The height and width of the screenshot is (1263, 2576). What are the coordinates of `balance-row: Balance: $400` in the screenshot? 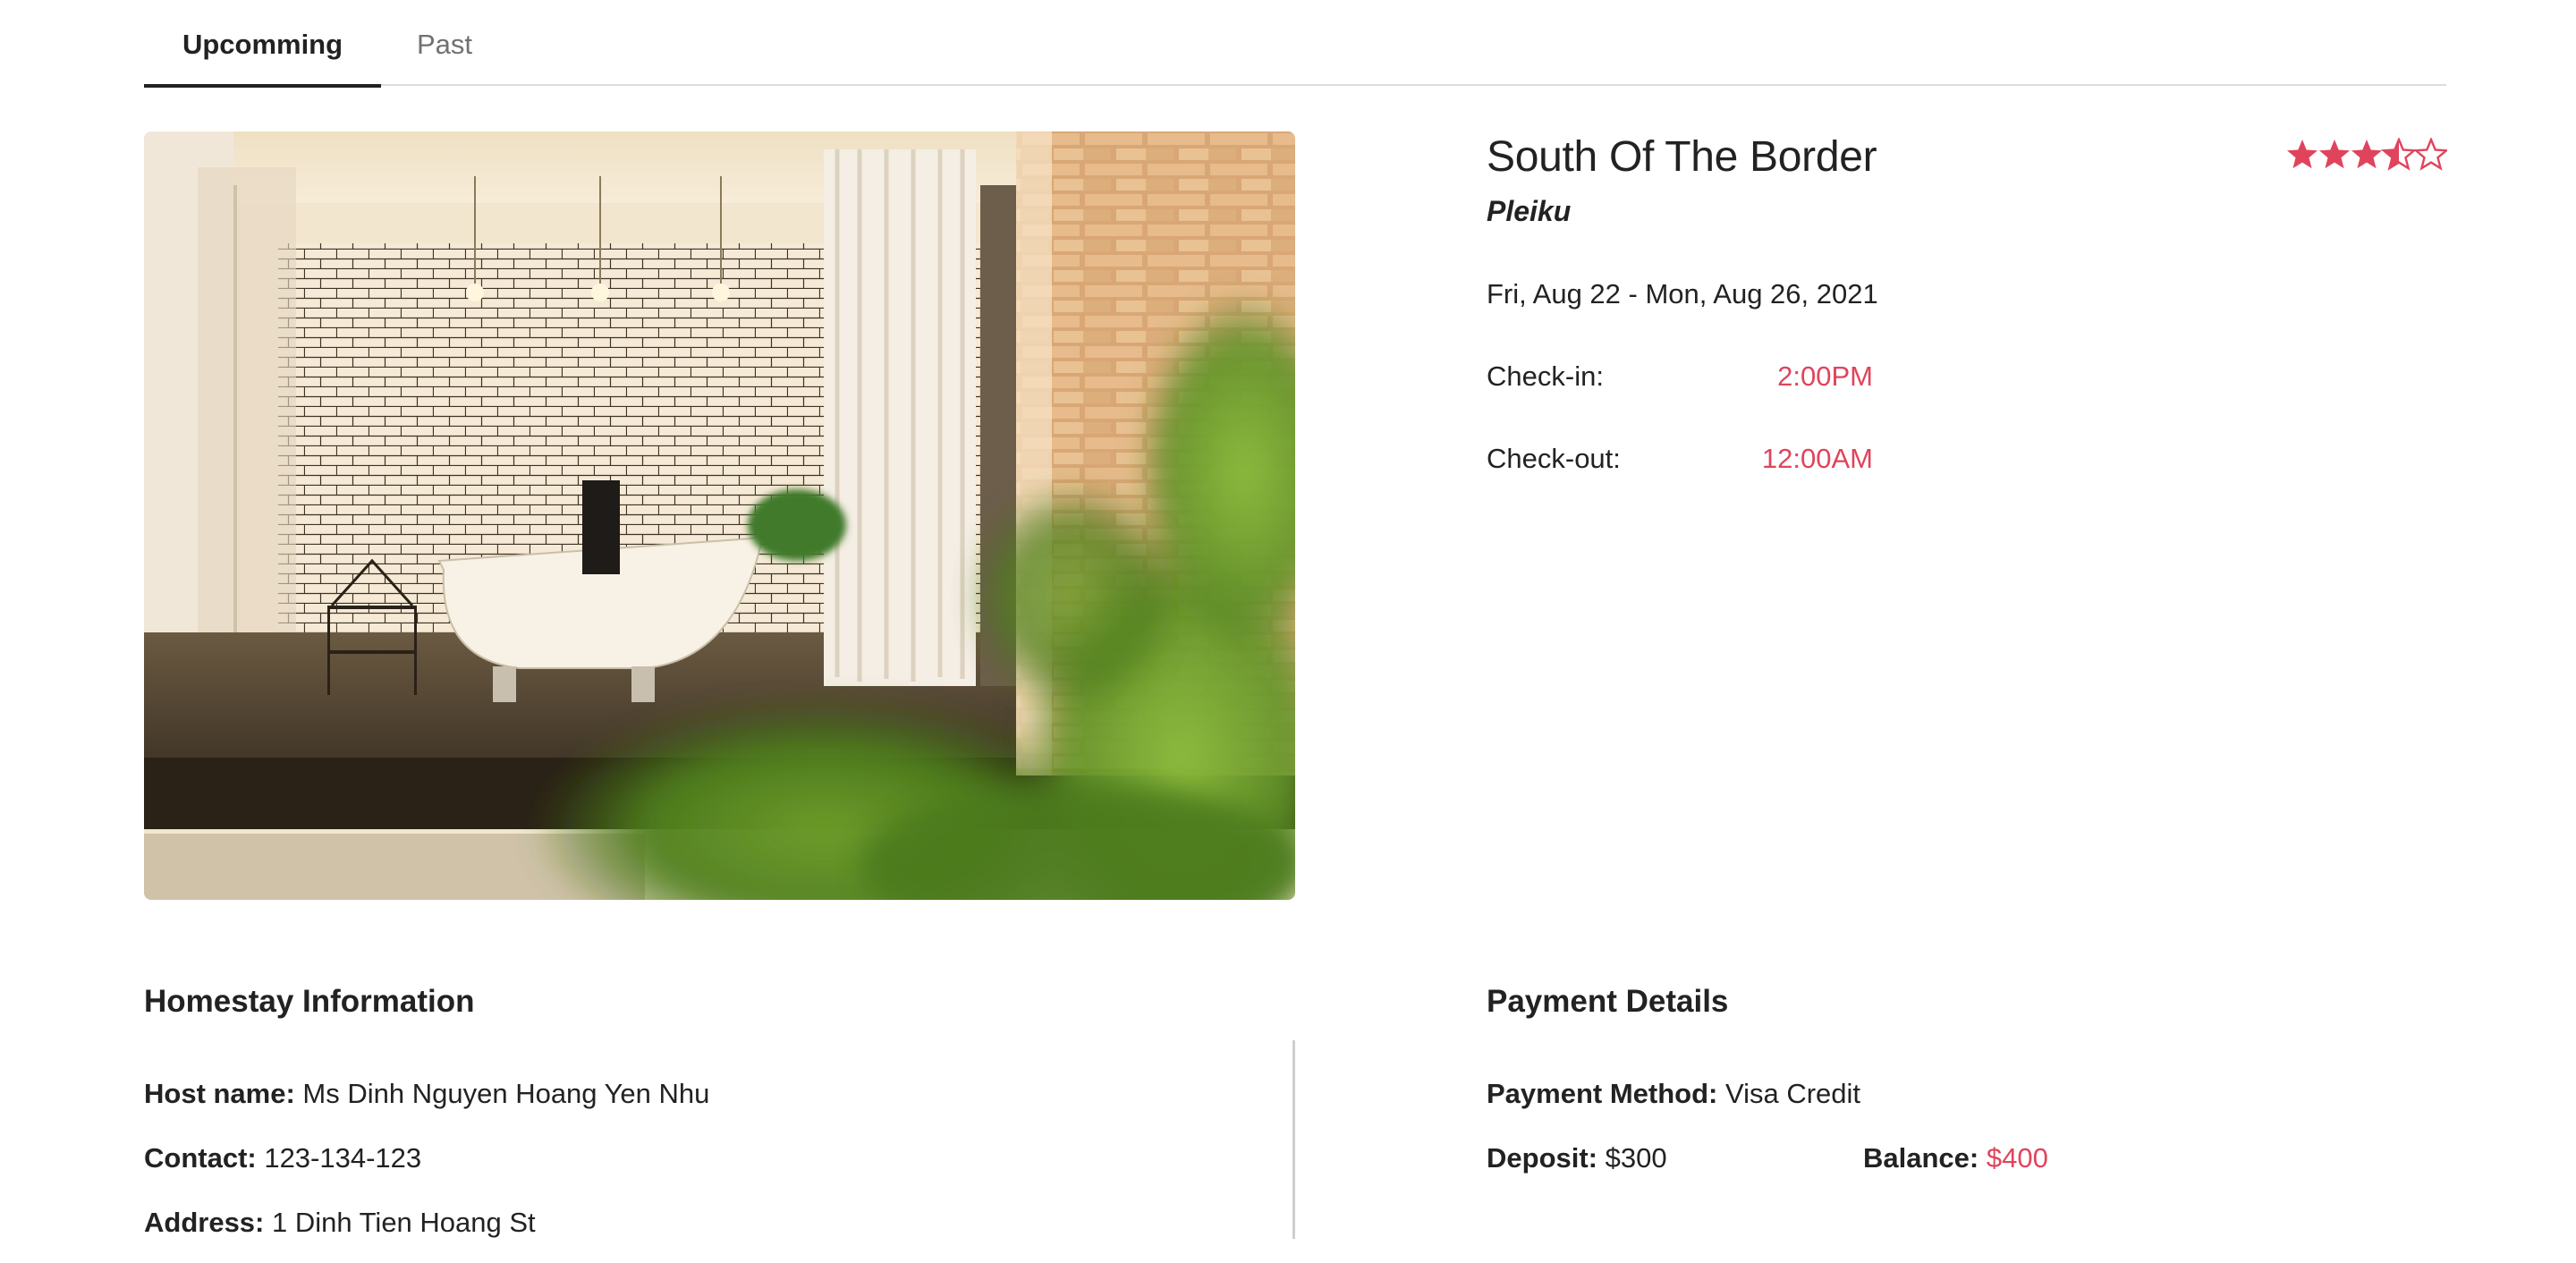 It's located at (1955, 1158).